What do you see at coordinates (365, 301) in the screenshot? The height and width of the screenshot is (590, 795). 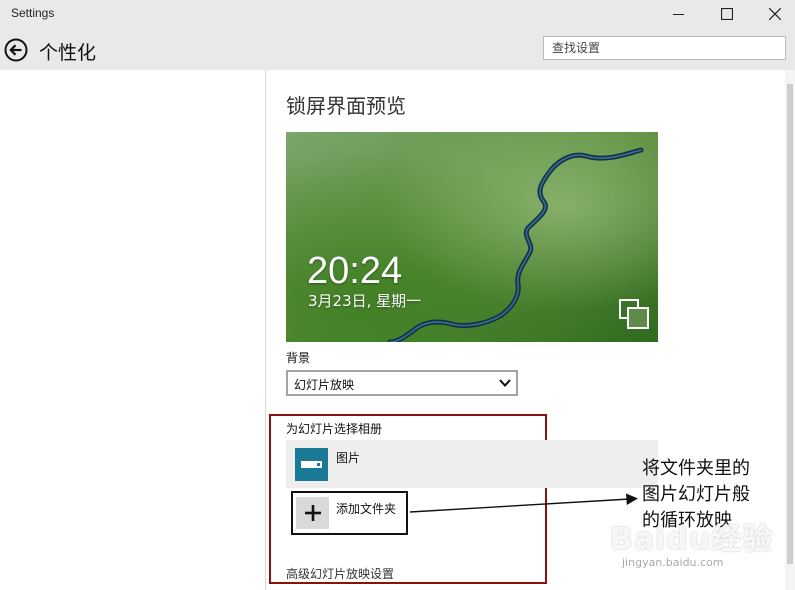 I see `lockscreen-date: 3月23日, 星期一` at bounding box center [365, 301].